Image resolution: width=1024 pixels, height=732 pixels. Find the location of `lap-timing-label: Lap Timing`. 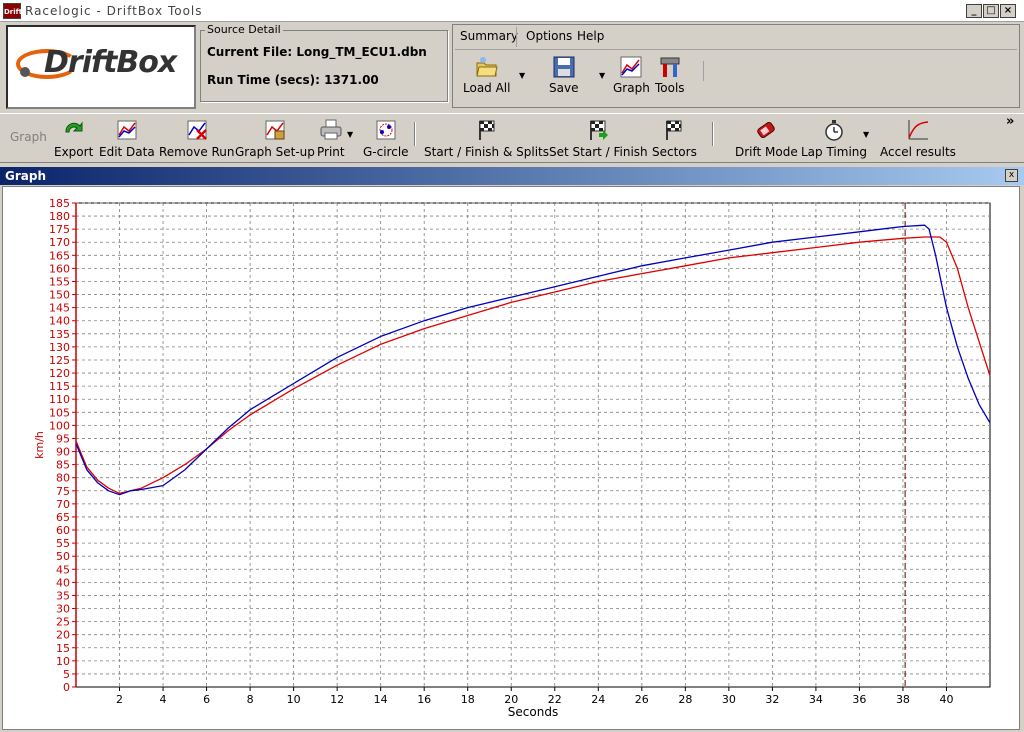

lap-timing-label: Lap Timing is located at coordinates (834, 152).